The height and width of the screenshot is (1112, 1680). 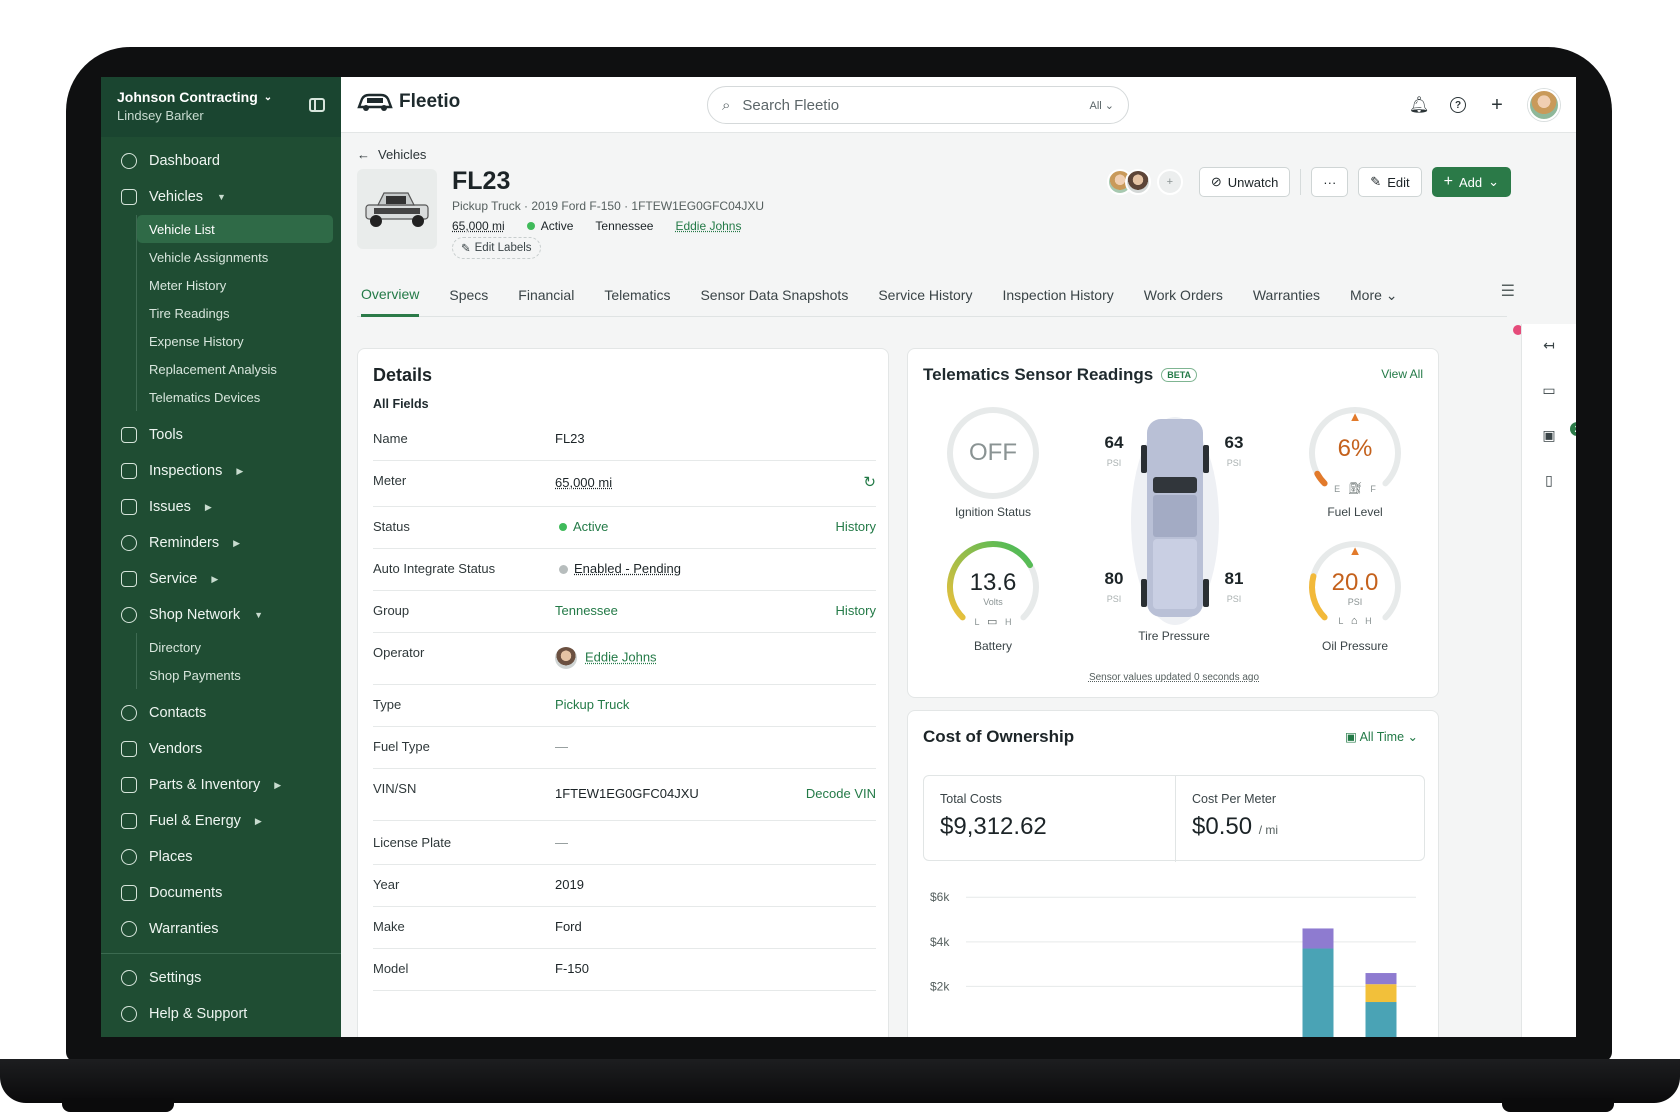 What do you see at coordinates (129, 929) in the screenshot?
I see `shield-check-icon` at bounding box center [129, 929].